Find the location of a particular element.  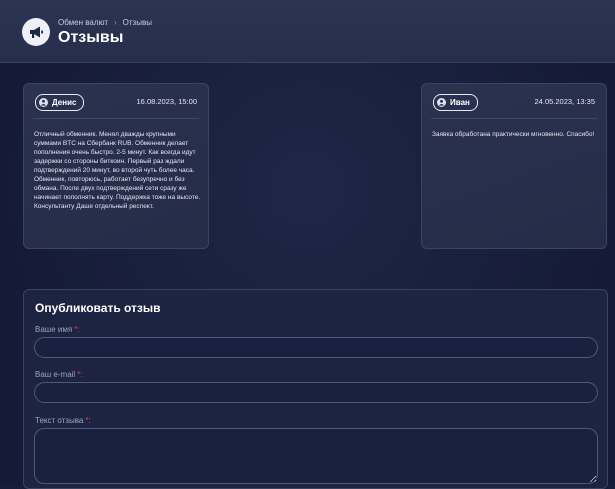

breadcrumb-current: Отзывы is located at coordinates (137, 22).